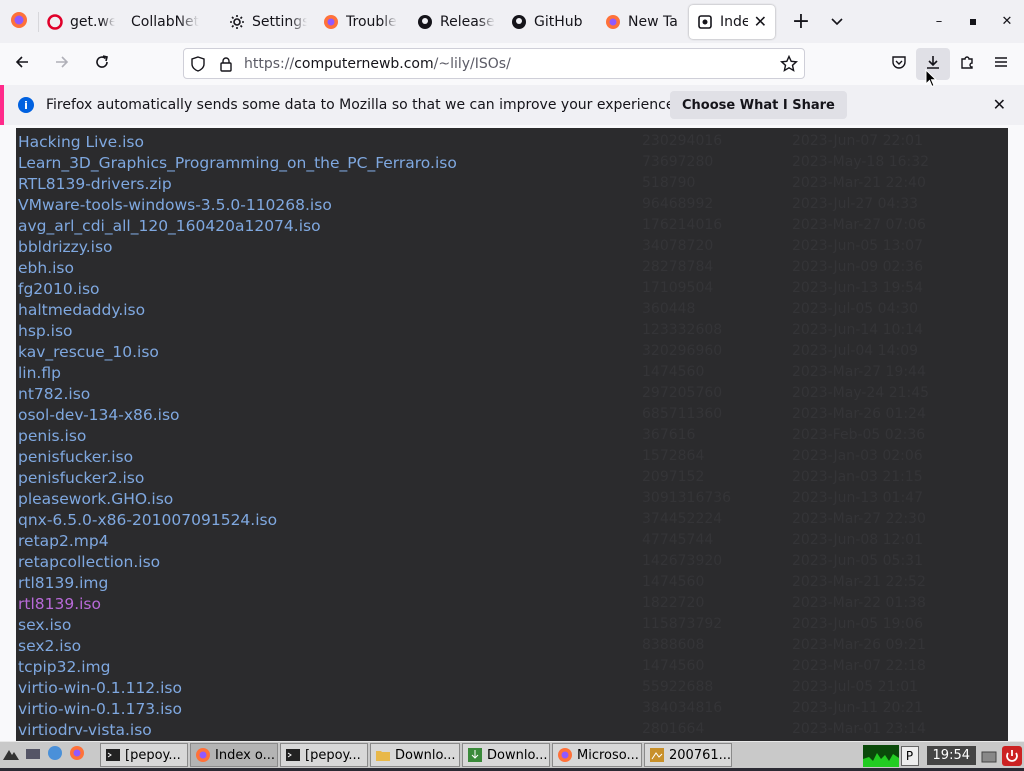  Describe the element at coordinates (669, 309) in the screenshot. I see `file-size: 360448` at that location.